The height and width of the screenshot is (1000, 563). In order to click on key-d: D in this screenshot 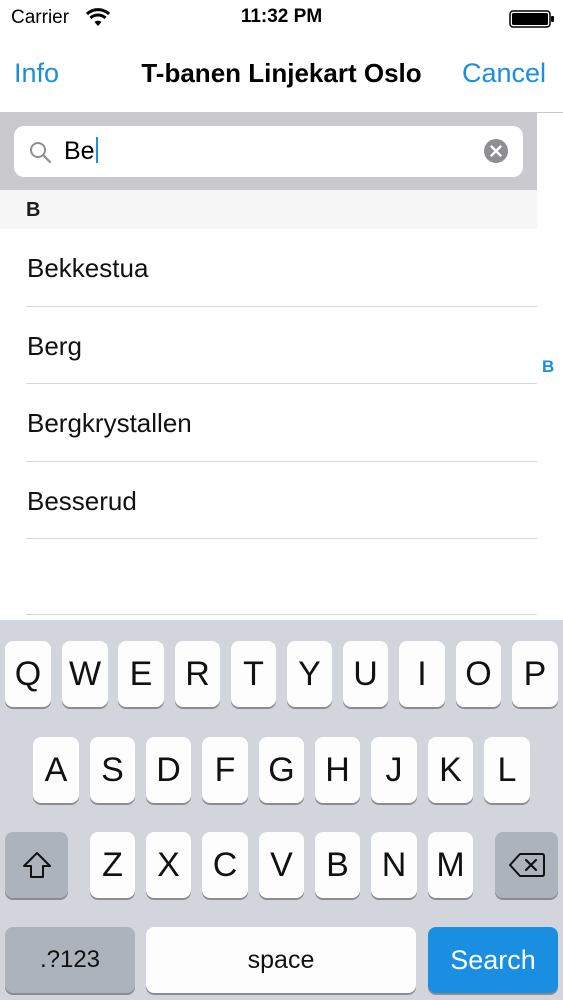, I will do `click(168, 770)`.